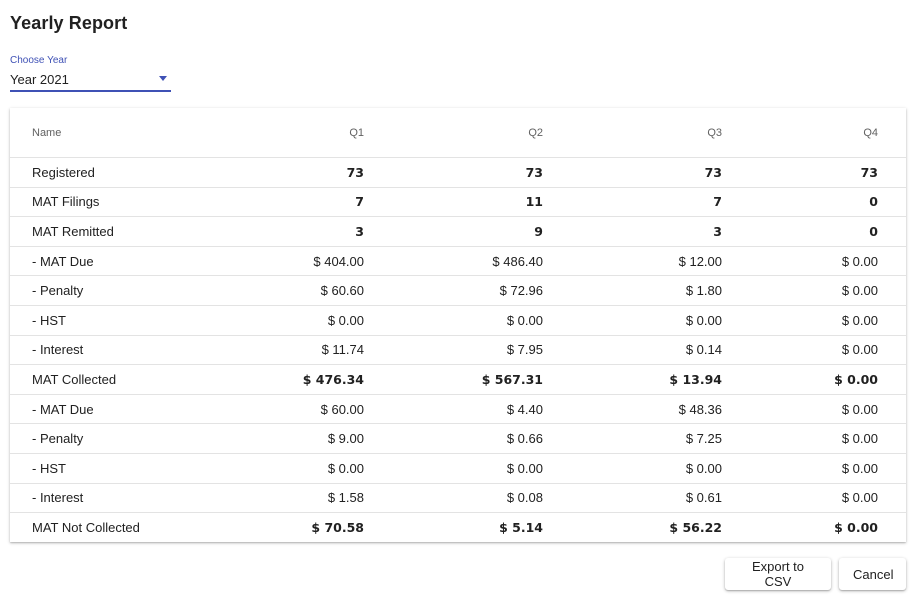  Describe the element at coordinates (458, 351) in the screenshot. I see `table-row: - Interest $ 11.74 $ 7.95 $ 0.14 $ 0.00` at that location.